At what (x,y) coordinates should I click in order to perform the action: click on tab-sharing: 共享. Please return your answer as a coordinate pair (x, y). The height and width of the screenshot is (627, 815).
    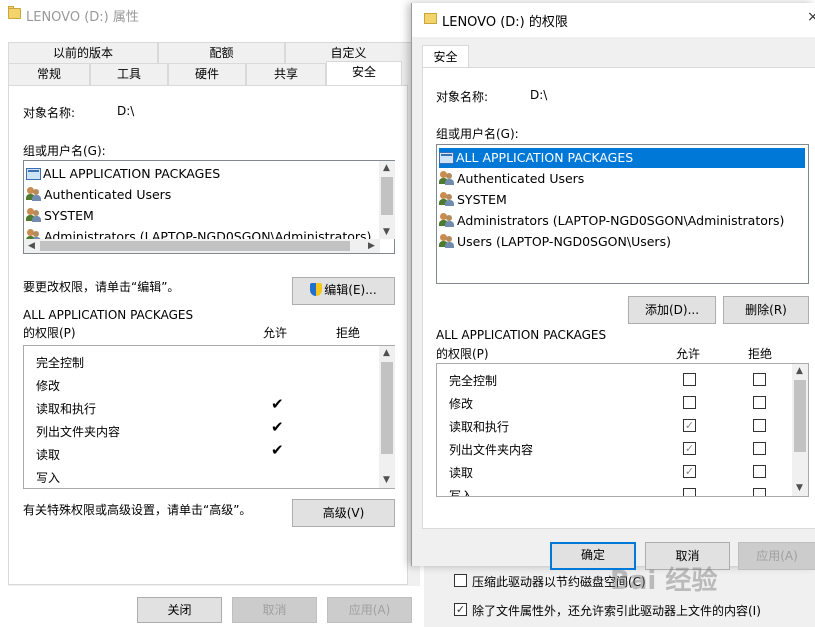
    Looking at the image, I should click on (286, 74).